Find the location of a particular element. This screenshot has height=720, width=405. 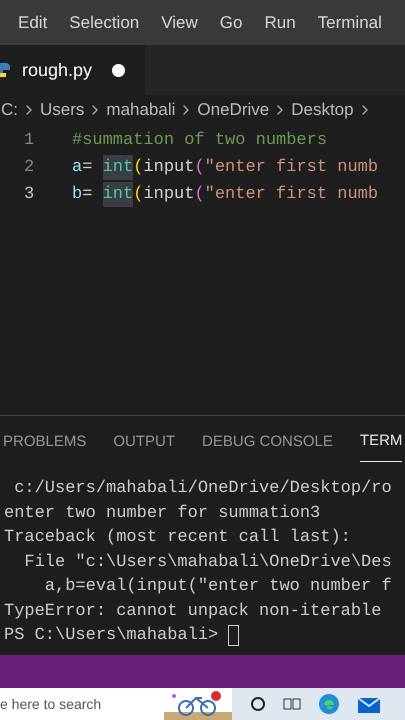

terminal-line: c:/Users/mahabali/OneDrive/Desktop/ro is located at coordinates (203, 489).